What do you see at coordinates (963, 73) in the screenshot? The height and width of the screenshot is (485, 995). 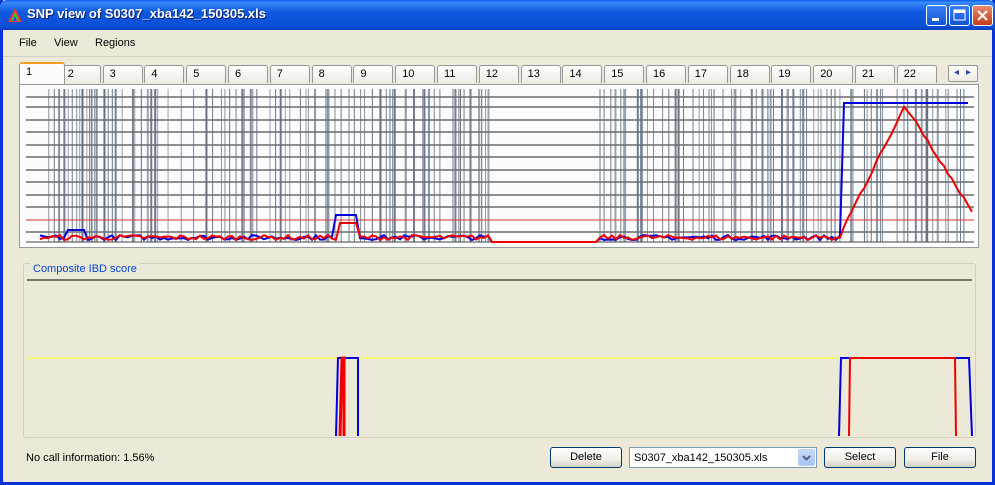 I see `tab-scroll-buttons: ◂ ▸` at bounding box center [963, 73].